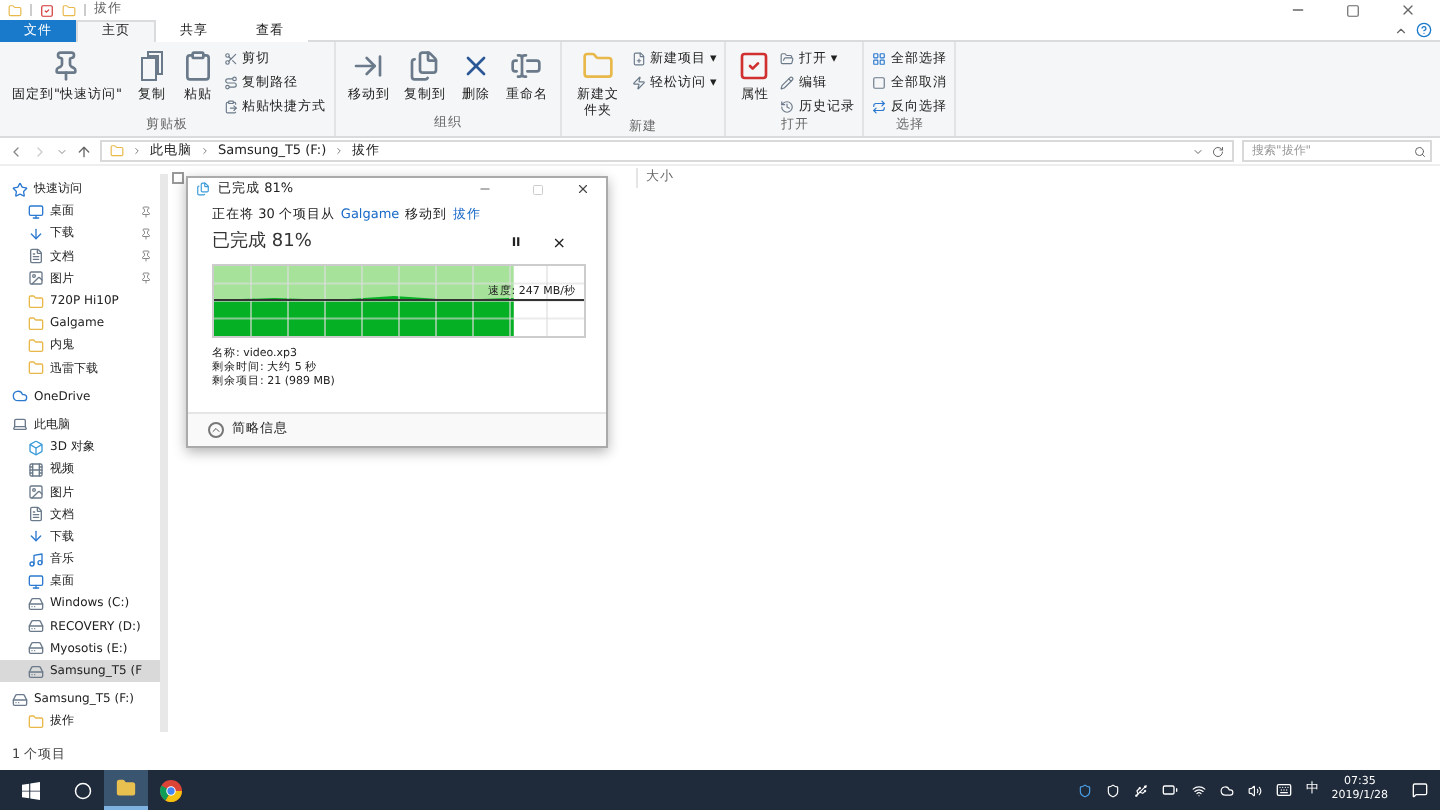 The width and height of the screenshot is (1440, 810). What do you see at coordinates (31, 790) in the screenshot?
I see `windows-start-icon` at bounding box center [31, 790].